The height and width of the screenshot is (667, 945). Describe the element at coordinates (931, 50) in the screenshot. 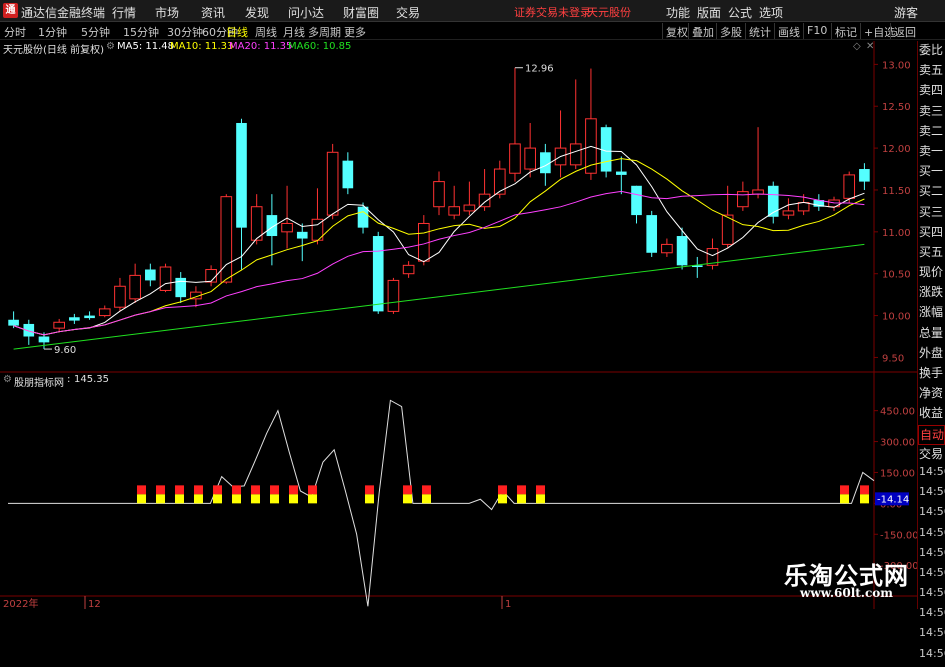

I see `quote-label: 委比` at that location.